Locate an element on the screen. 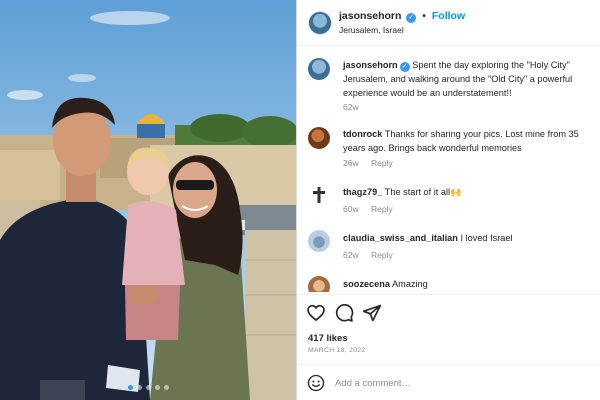  comment-body: thagz79_ The start of it all🙌 is located at coordinates (469, 192).